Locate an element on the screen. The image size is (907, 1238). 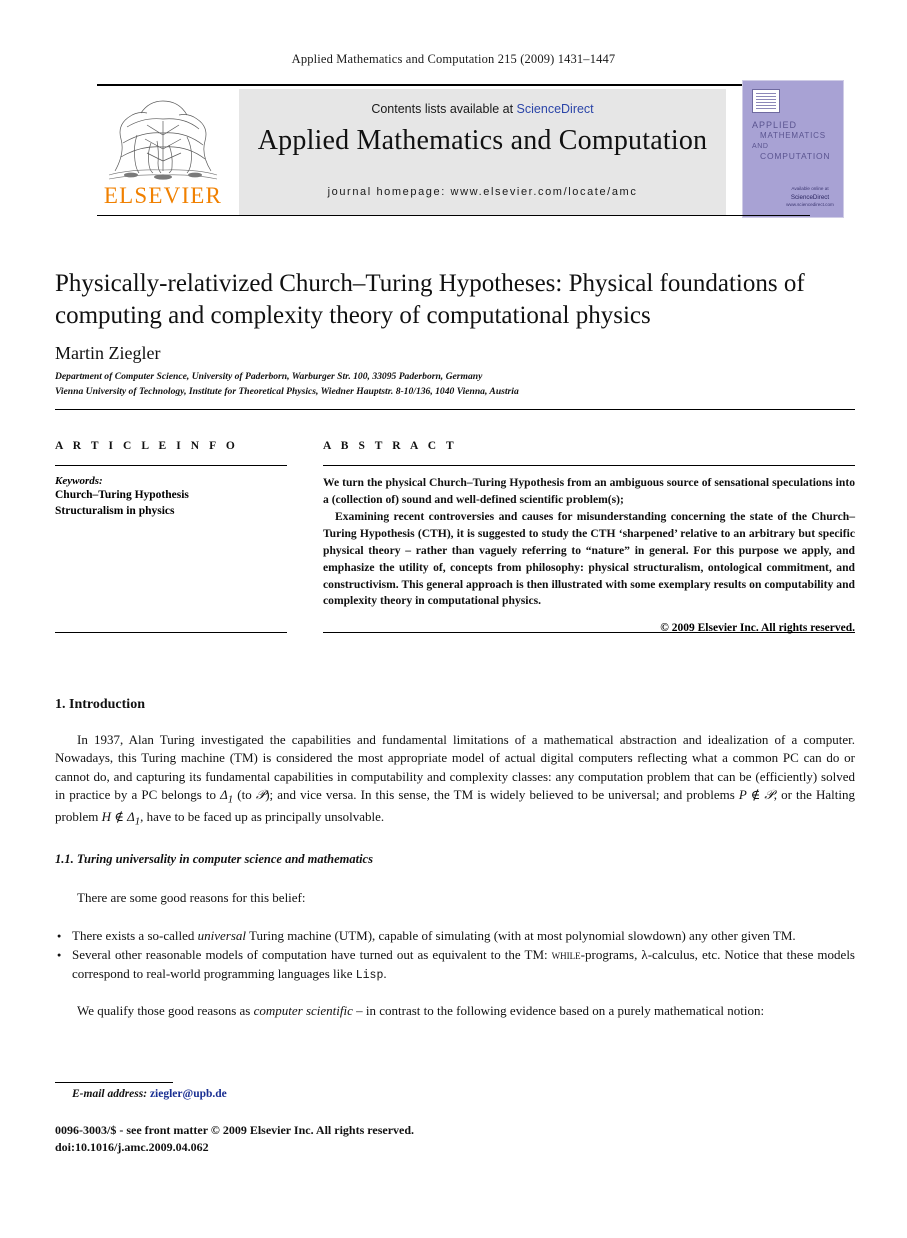
section-heading-introduction: 1. Introduction is located at coordinates (100, 704).